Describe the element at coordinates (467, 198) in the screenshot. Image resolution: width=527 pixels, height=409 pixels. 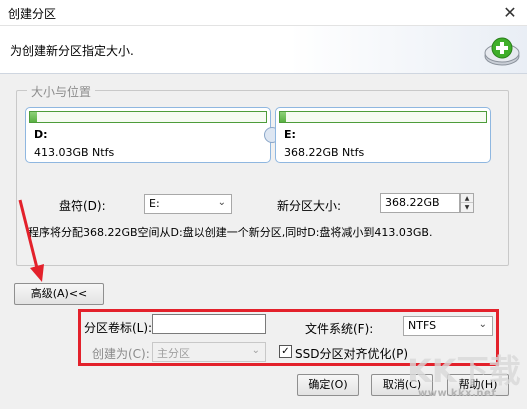
I see `spin-up-icon: ▲` at that location.